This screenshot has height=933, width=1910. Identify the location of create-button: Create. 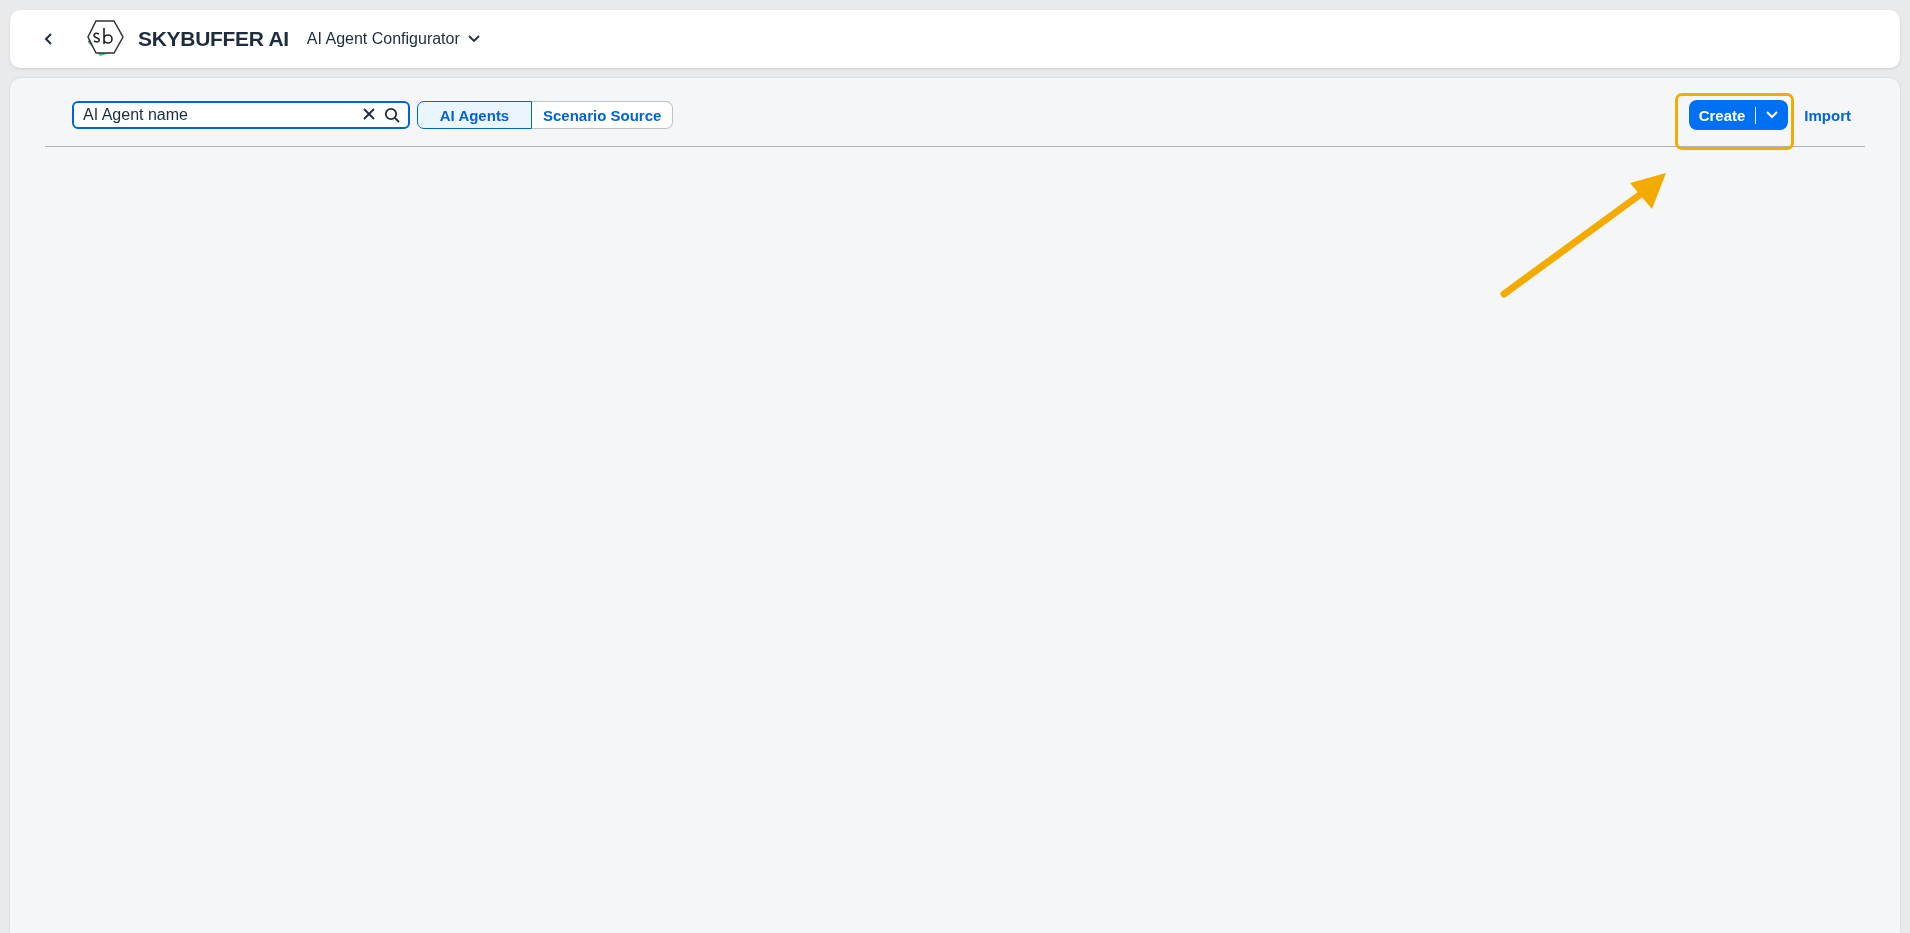
(1738, 115).